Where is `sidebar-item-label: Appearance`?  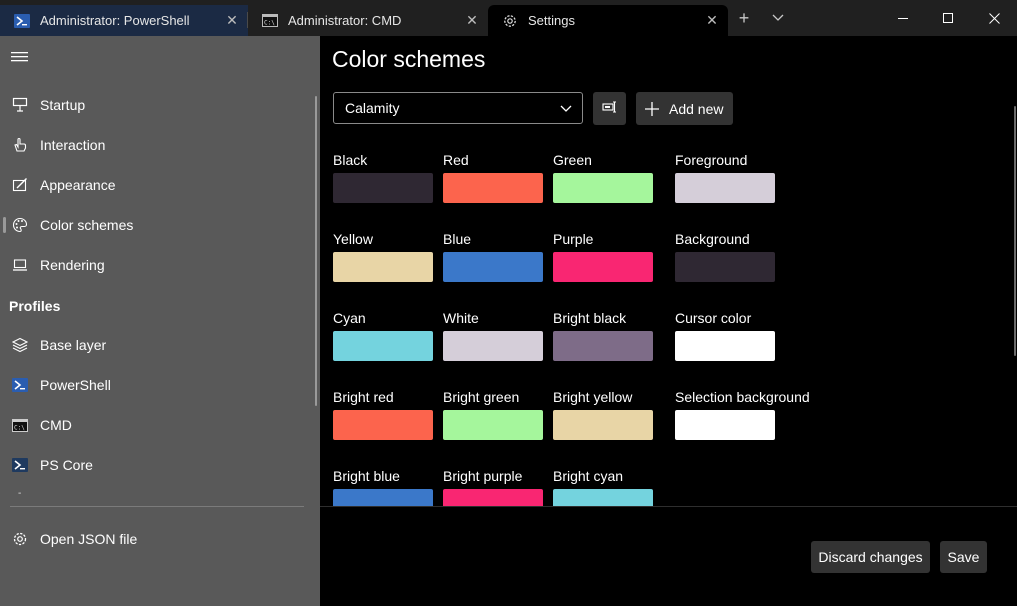 sidebar-item-label: Appearance is located at coordinates (78, 185).